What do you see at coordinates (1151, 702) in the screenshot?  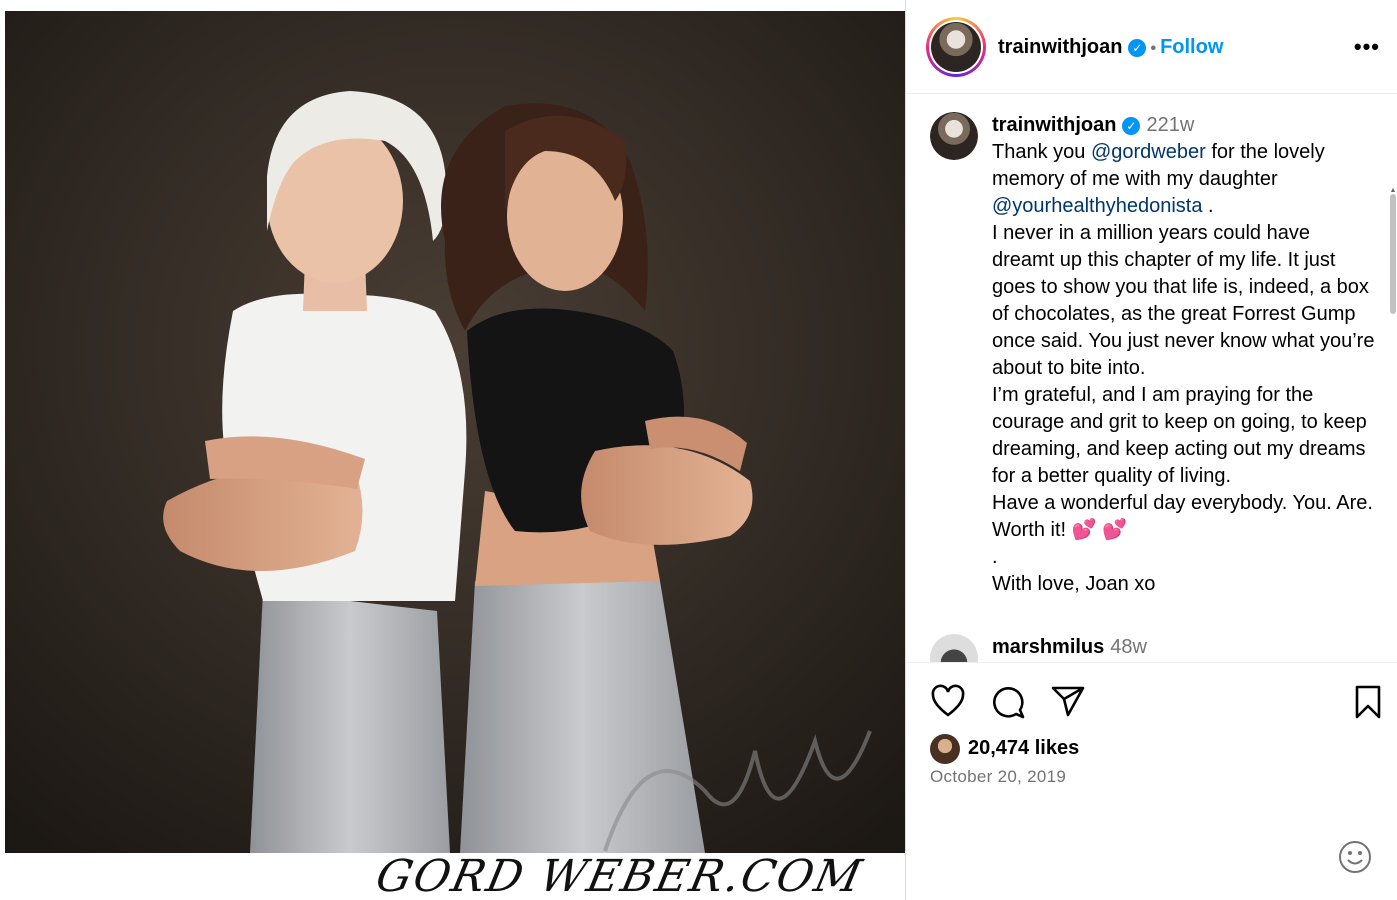 I see `action-bar` at bounding box center [1151, 702].